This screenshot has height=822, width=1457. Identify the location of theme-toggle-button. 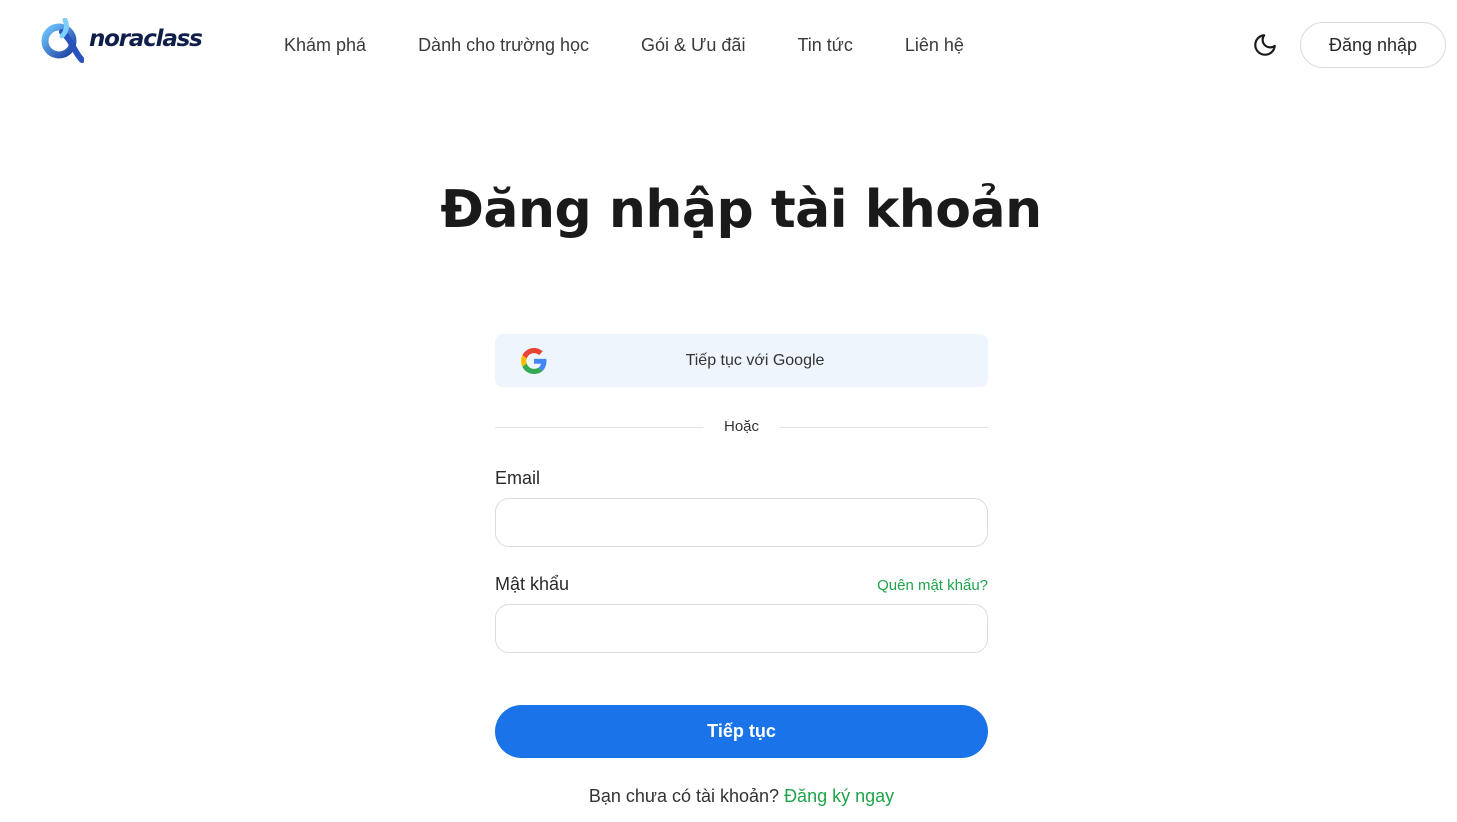
(1265, 45).